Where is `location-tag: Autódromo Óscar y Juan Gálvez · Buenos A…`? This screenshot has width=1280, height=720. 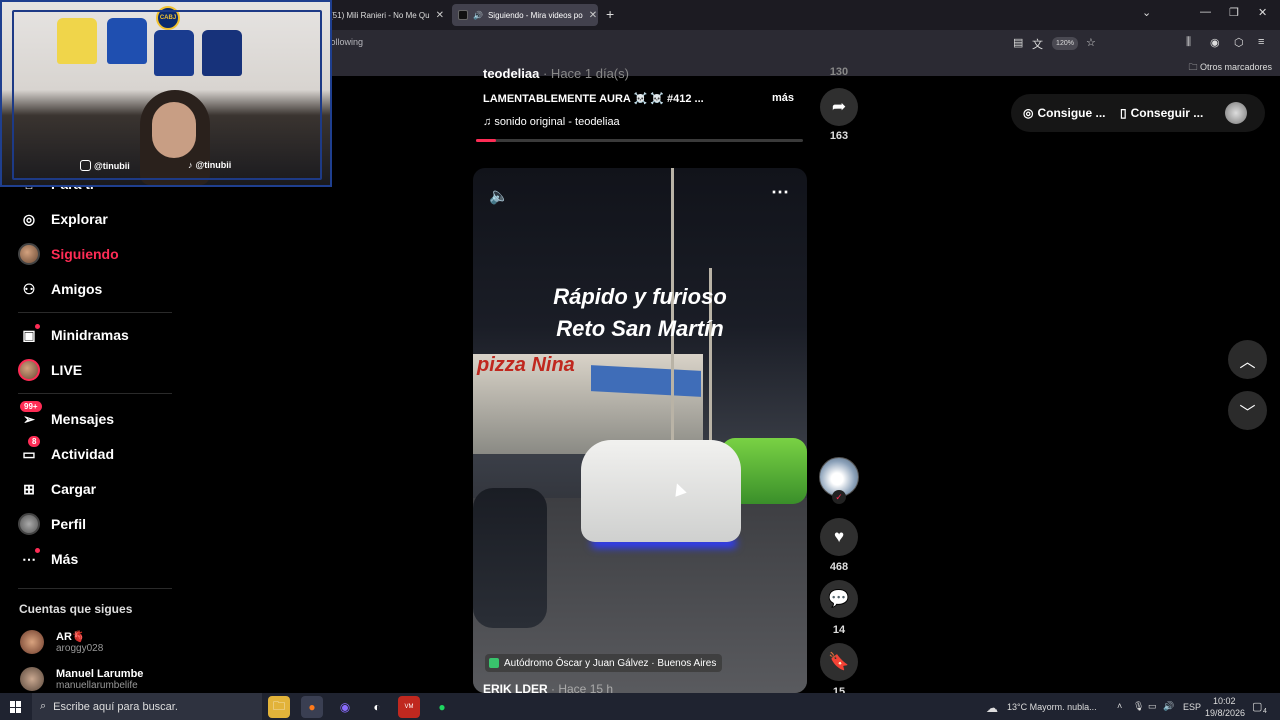 location-tag: Autódromo Óscar y Juan Gálvez · Buenos A… is located at coordinates (604, 663).